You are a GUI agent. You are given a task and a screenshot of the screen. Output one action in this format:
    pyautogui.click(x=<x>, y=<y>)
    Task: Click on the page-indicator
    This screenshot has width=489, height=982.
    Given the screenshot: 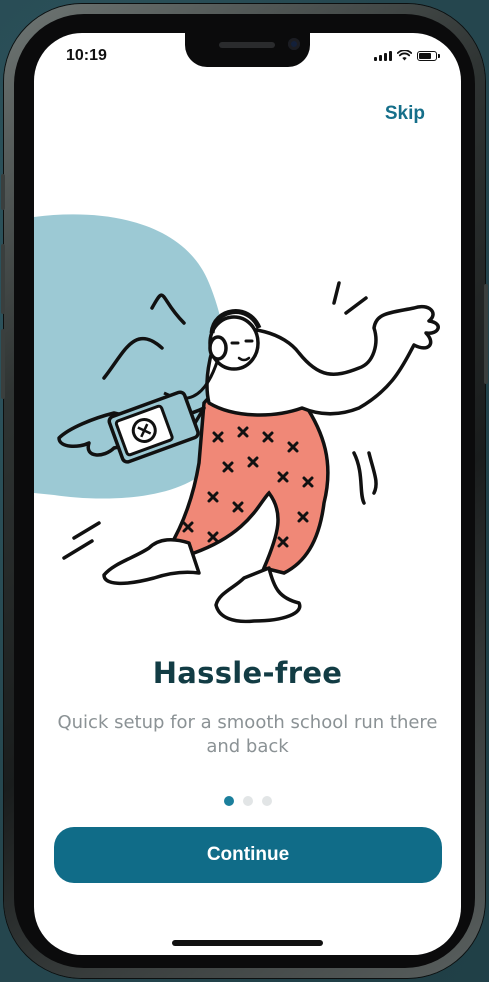 What is the action you would take?
    pyautogui.click(x=247, y=801)
    